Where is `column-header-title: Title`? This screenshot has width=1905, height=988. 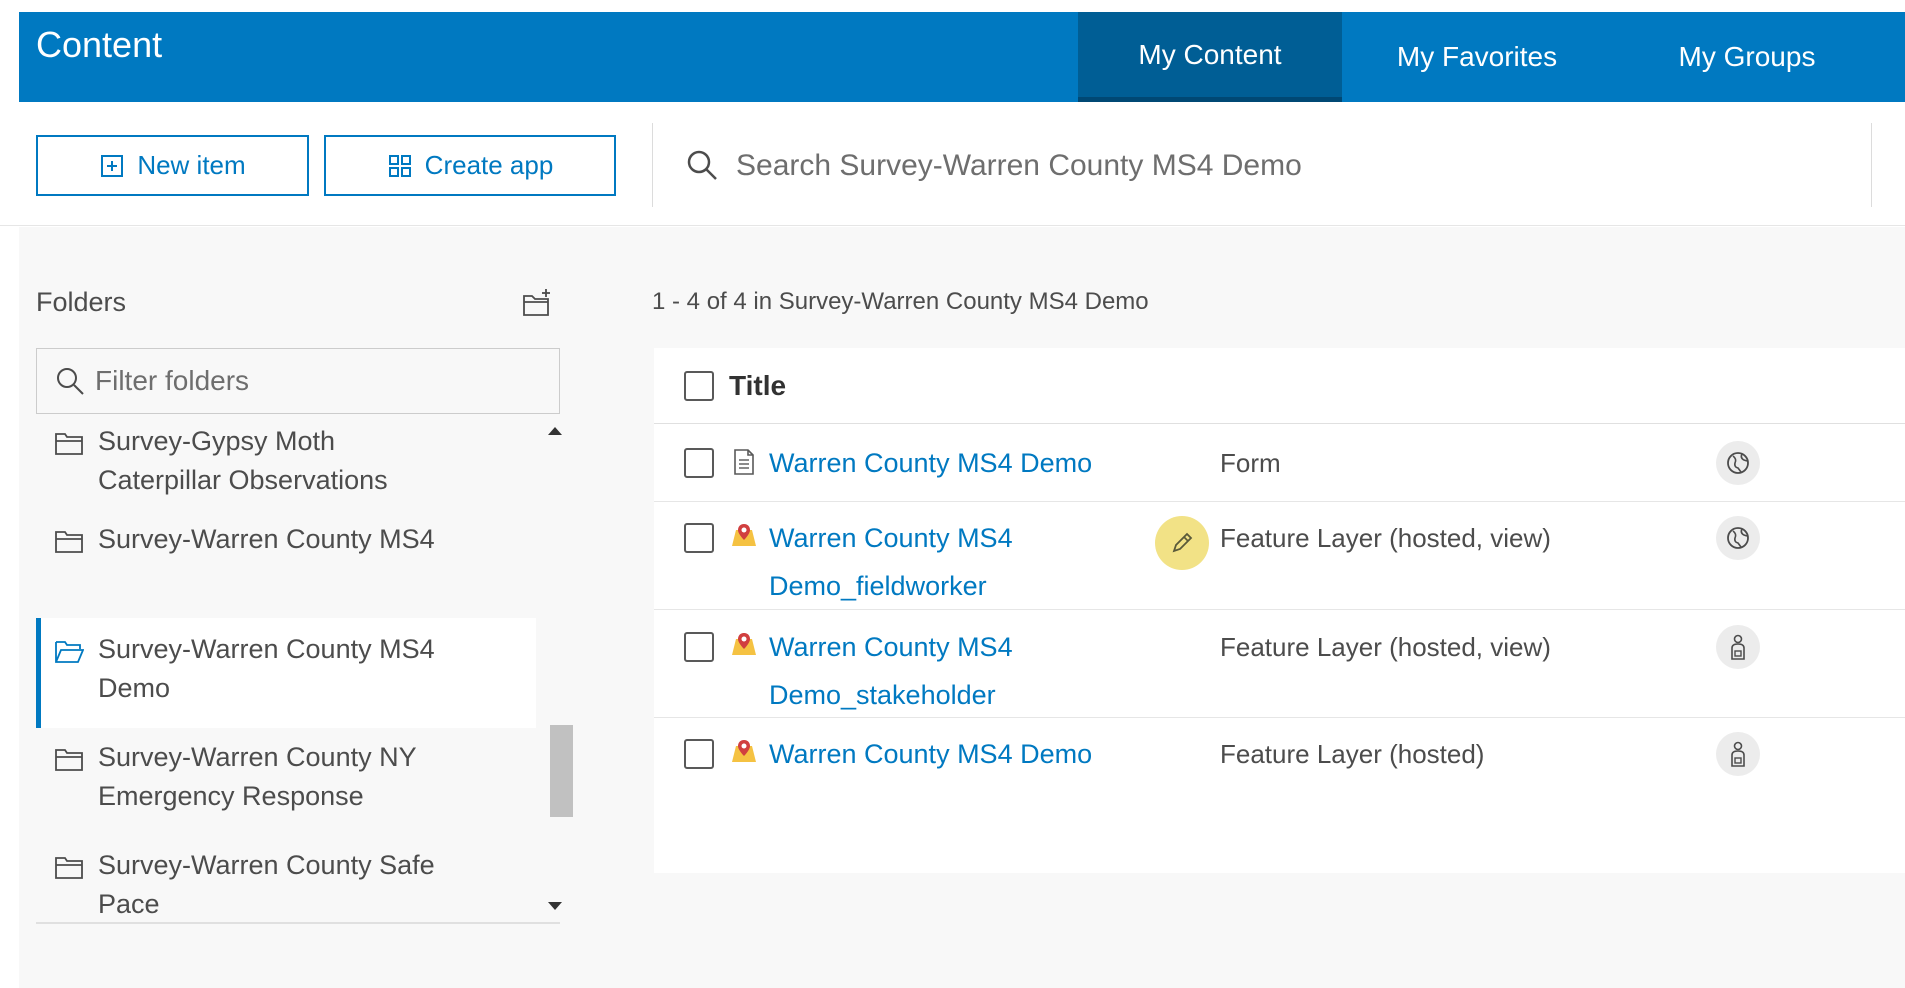 column-header-title: Title is located at coordinates (757, 386).